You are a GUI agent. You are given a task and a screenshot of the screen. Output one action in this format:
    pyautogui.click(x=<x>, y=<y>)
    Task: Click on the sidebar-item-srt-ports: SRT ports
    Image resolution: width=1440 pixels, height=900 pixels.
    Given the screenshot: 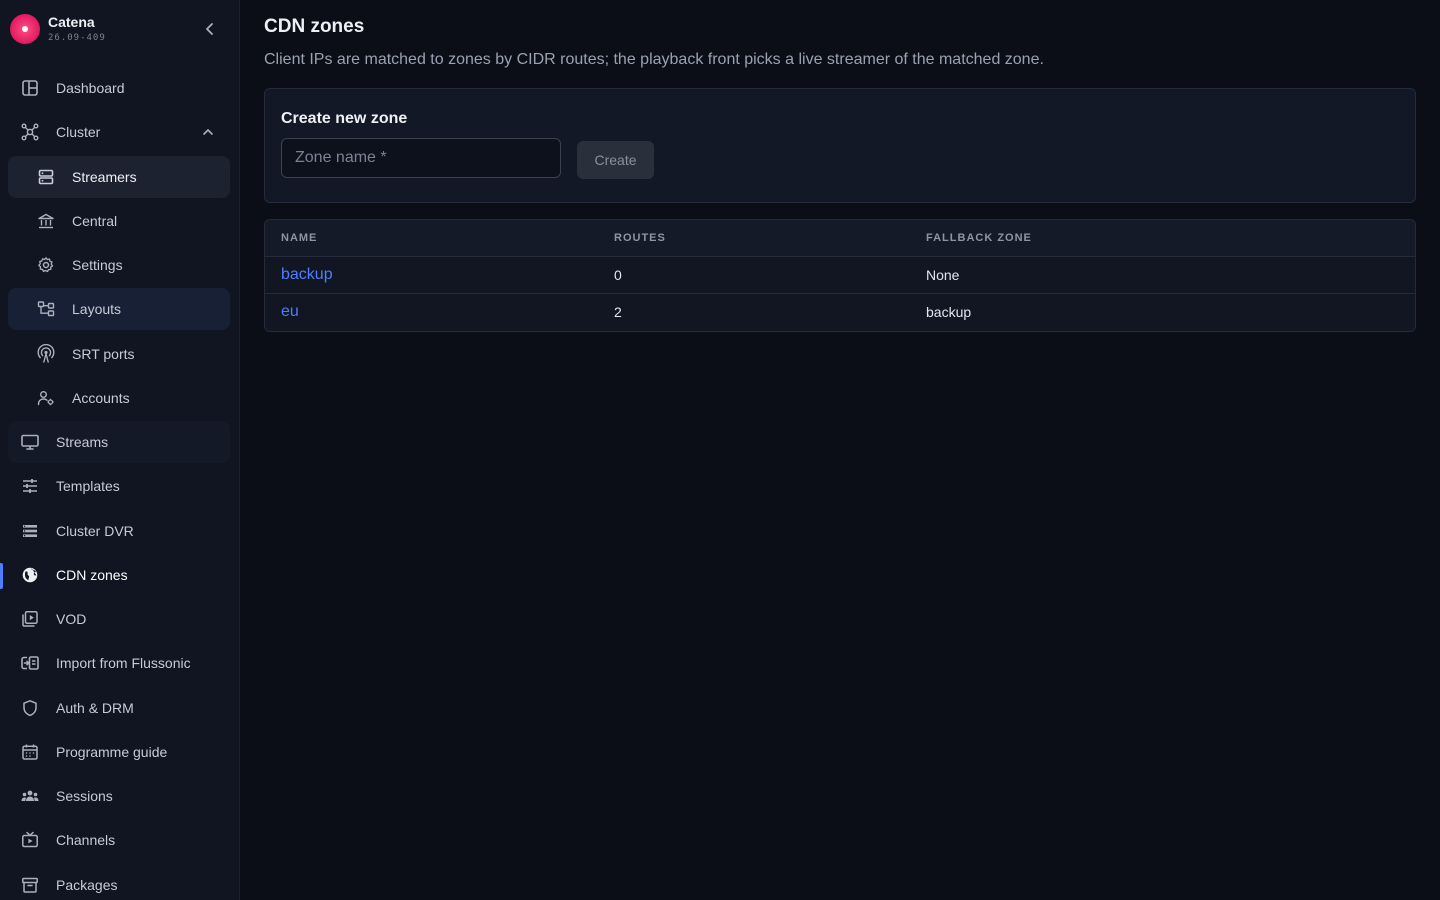 What is the action you would take?
    pyautogui.click(x=119, y=354)
    